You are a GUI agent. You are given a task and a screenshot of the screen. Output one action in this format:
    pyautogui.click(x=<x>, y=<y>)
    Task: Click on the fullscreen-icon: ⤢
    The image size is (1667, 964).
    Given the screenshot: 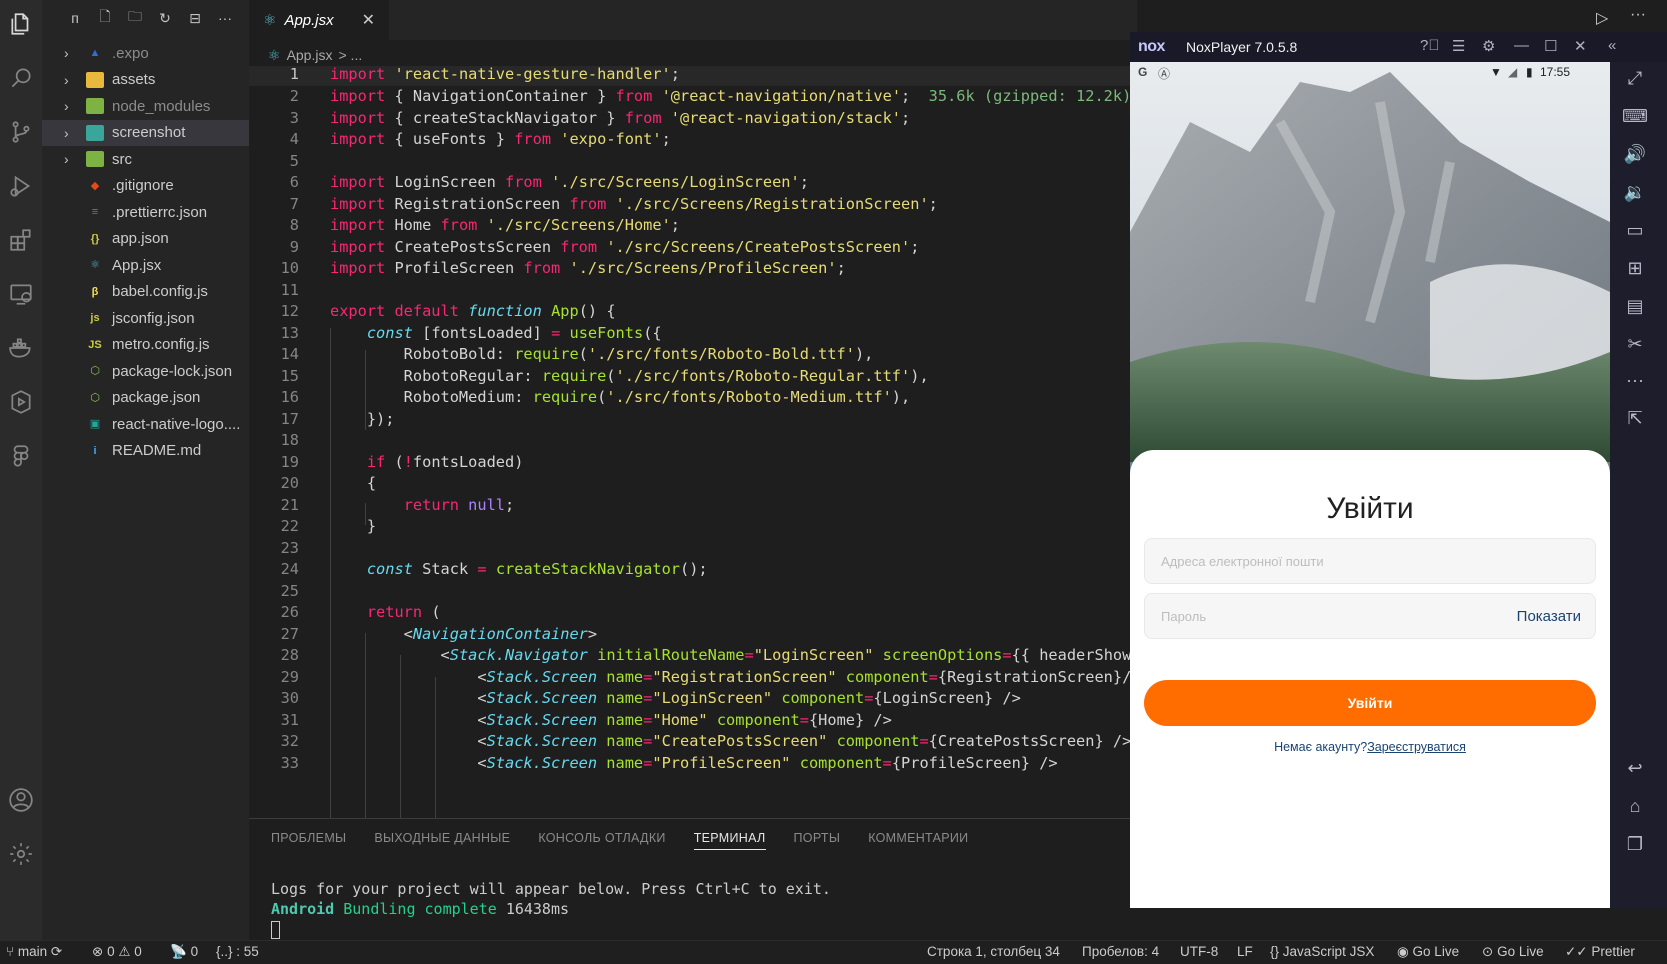 What is the action you would take?
    pyautogui.click(x=1635, y=78)
    